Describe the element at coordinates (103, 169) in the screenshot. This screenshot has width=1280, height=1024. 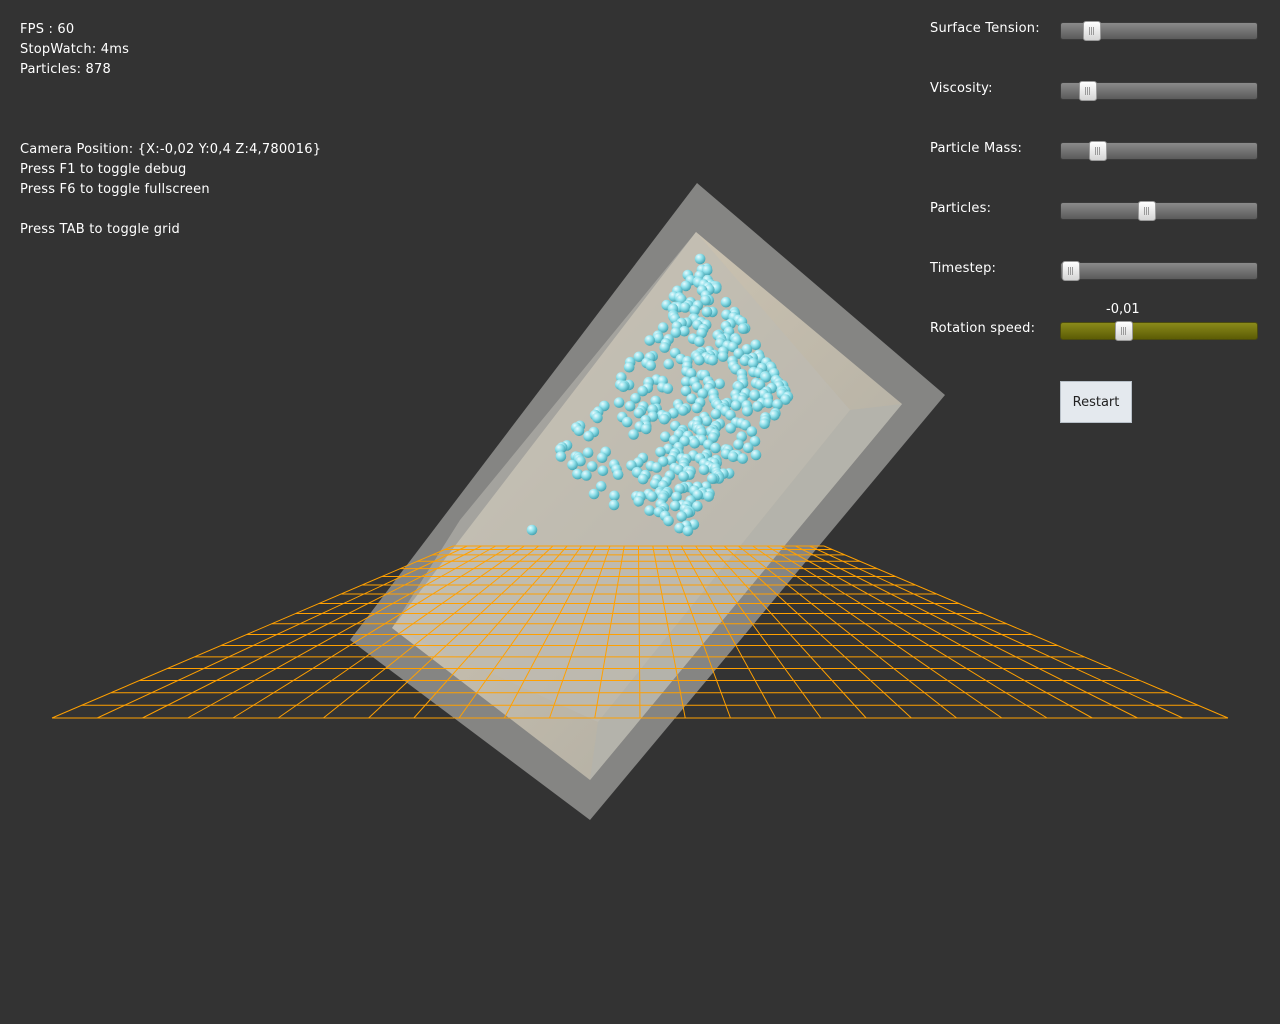
I see `debug-toggle-hint: Press F1 to toggle debug` at that location.